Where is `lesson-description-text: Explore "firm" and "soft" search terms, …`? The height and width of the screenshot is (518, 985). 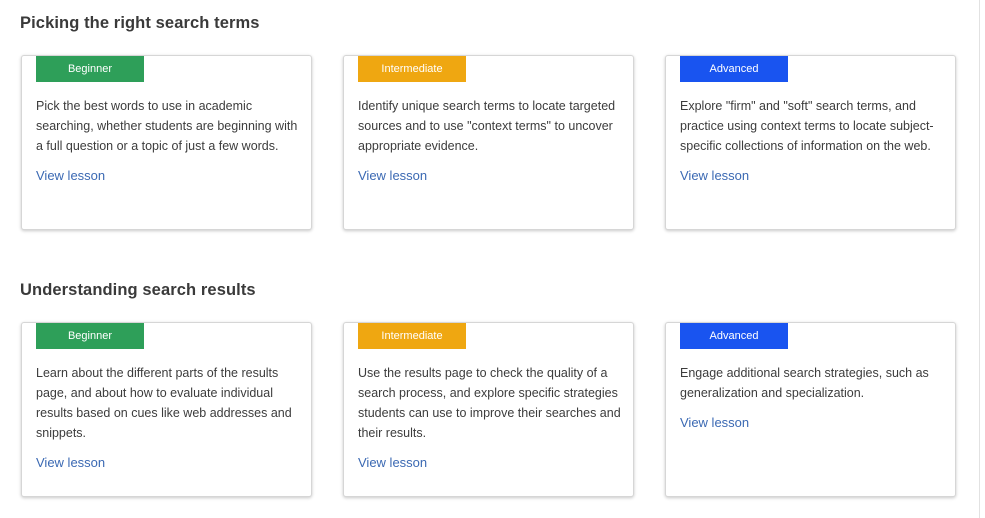
lesson-description-text: Explore "firm" and "soft" search terms, … is located at coordinates (807, 126).